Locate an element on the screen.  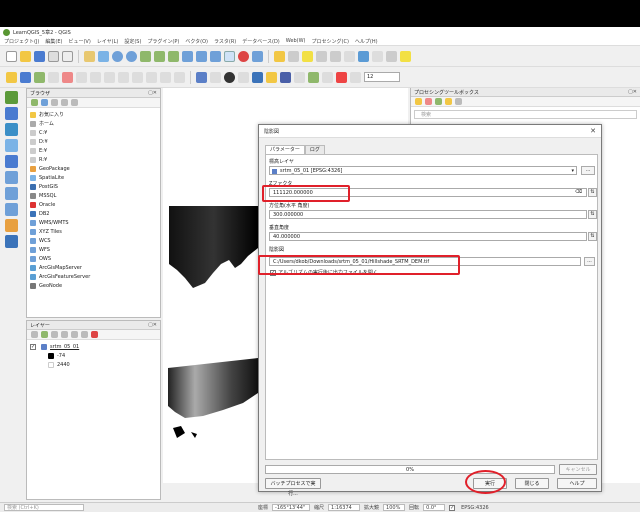
add-wcs-icon is located at coordinates (11, 193).